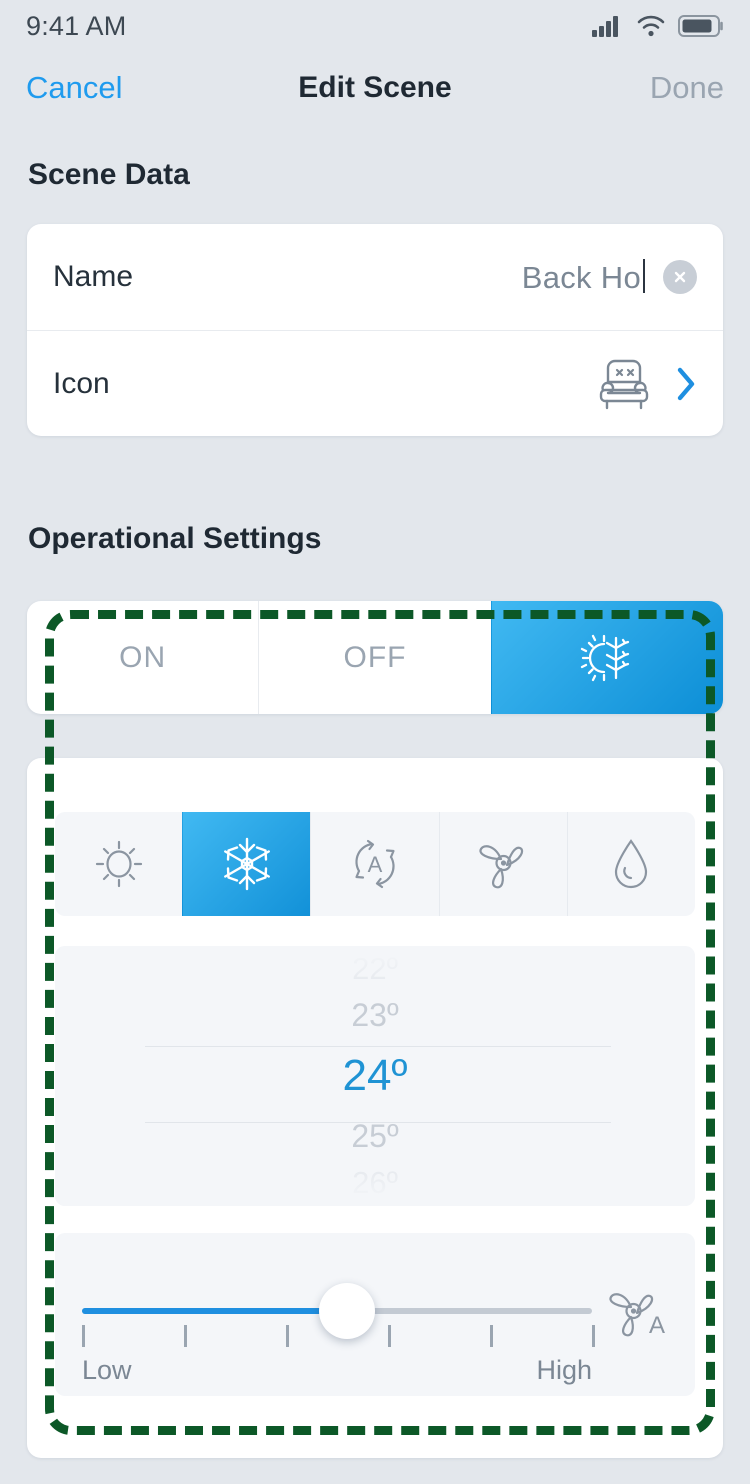 This screenshot has width=750, height=1484. I want to click on mode-fan, so click(502, 864).